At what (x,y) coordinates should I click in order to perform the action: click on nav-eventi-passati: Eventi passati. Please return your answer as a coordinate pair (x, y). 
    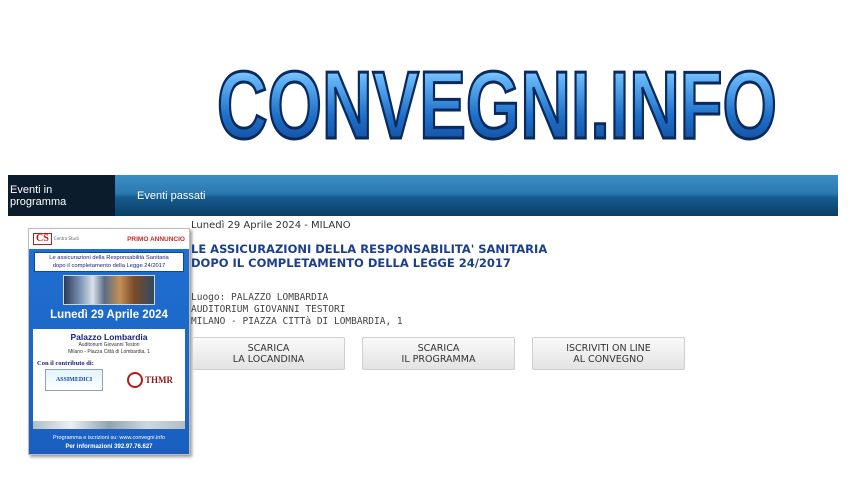
    Looking at the image, I should click on (168, 195).